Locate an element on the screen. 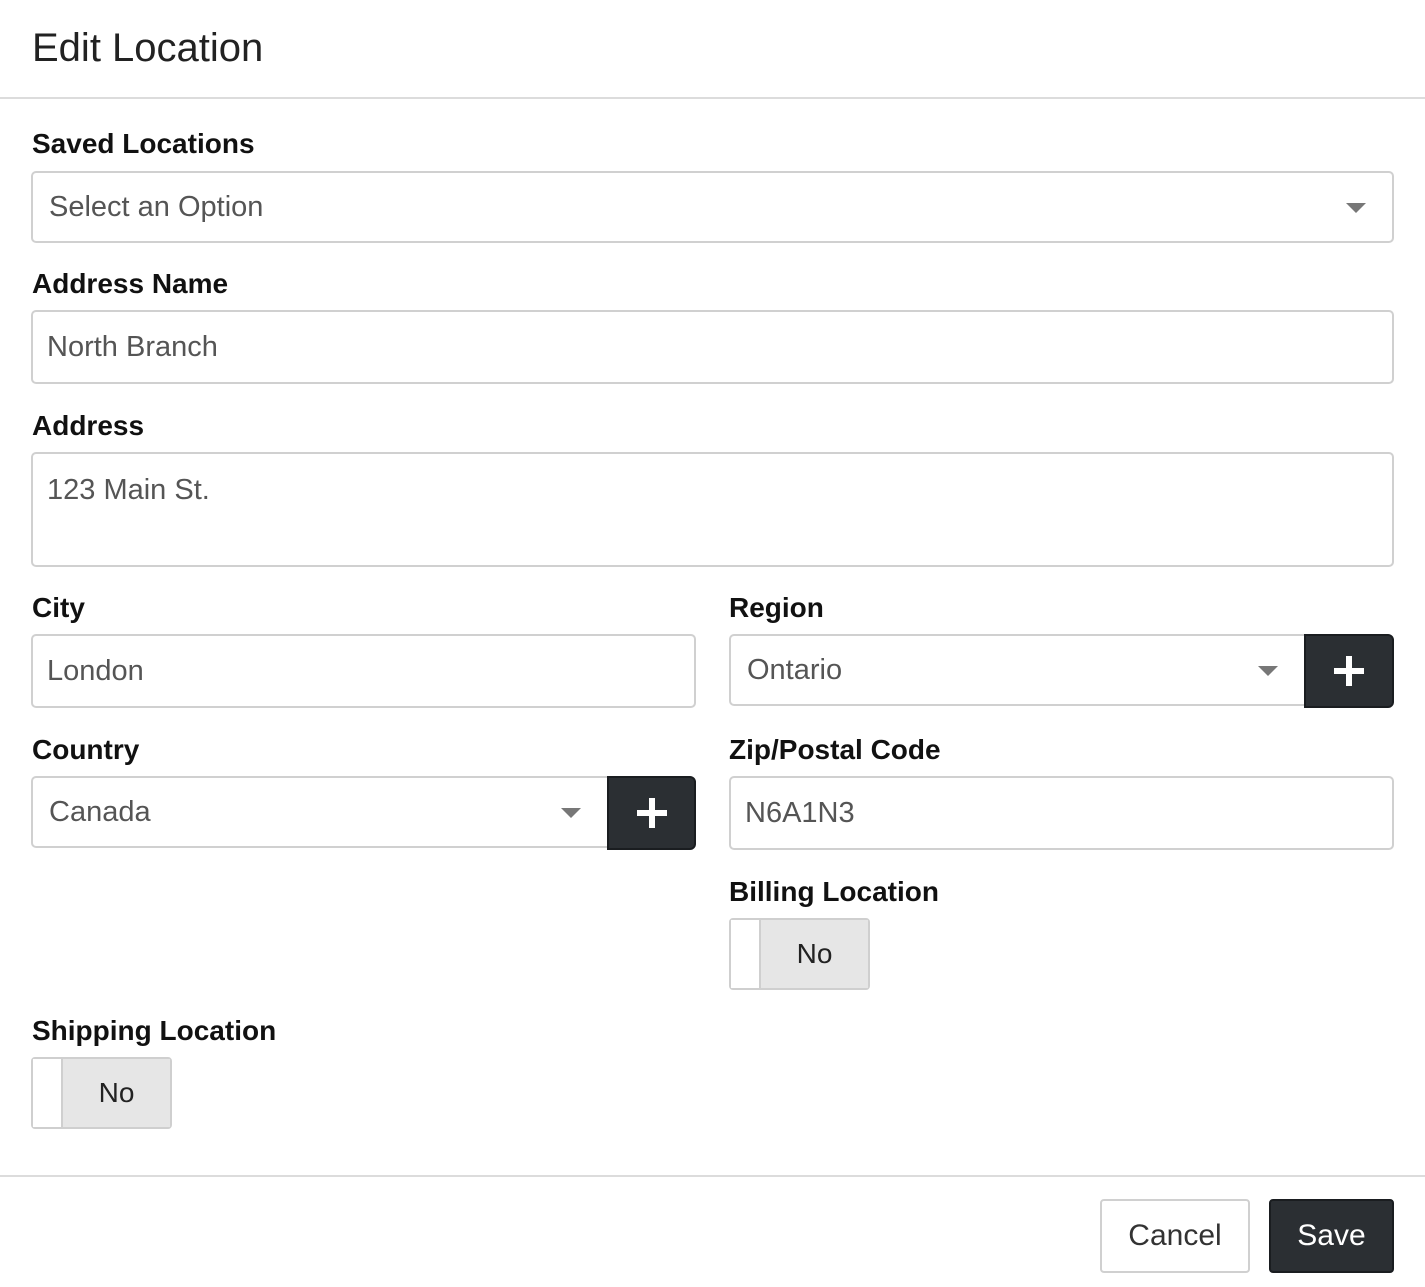 The height and width of the screenshot is (1287, 1425). billing-location-label: Billing Location is located at coordinates (834, 891).